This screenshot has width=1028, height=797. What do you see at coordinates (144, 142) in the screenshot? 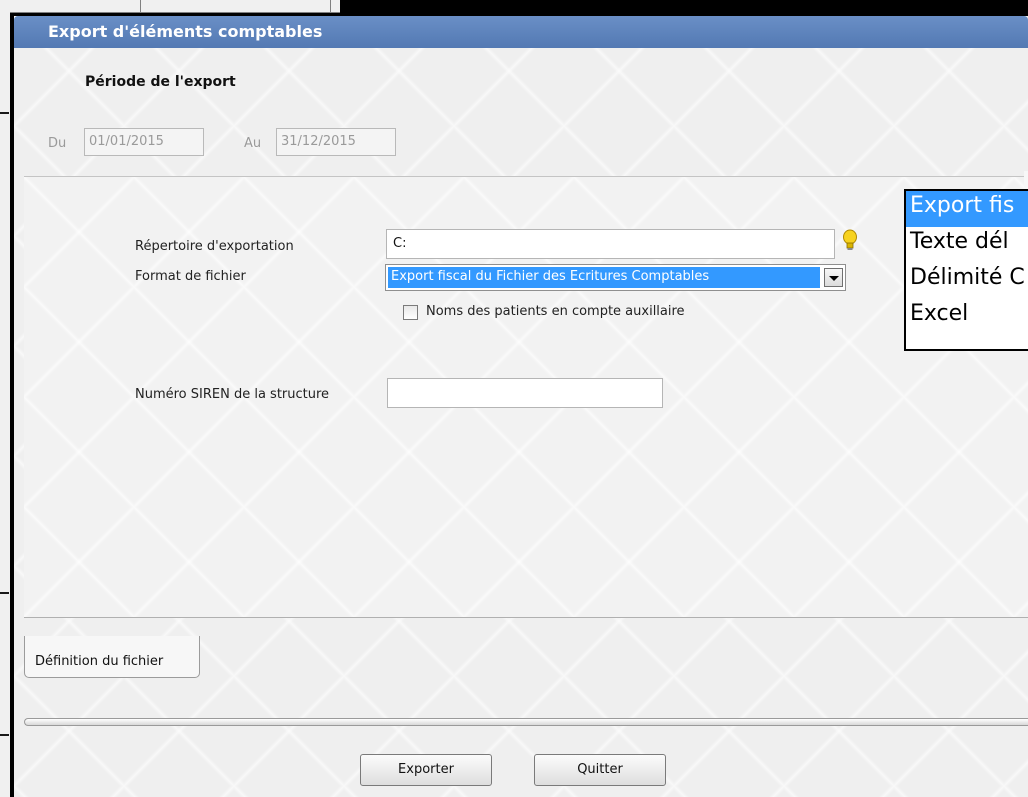
I see `from-date-field: 01/01/2015` at bounding box center [144, 142].